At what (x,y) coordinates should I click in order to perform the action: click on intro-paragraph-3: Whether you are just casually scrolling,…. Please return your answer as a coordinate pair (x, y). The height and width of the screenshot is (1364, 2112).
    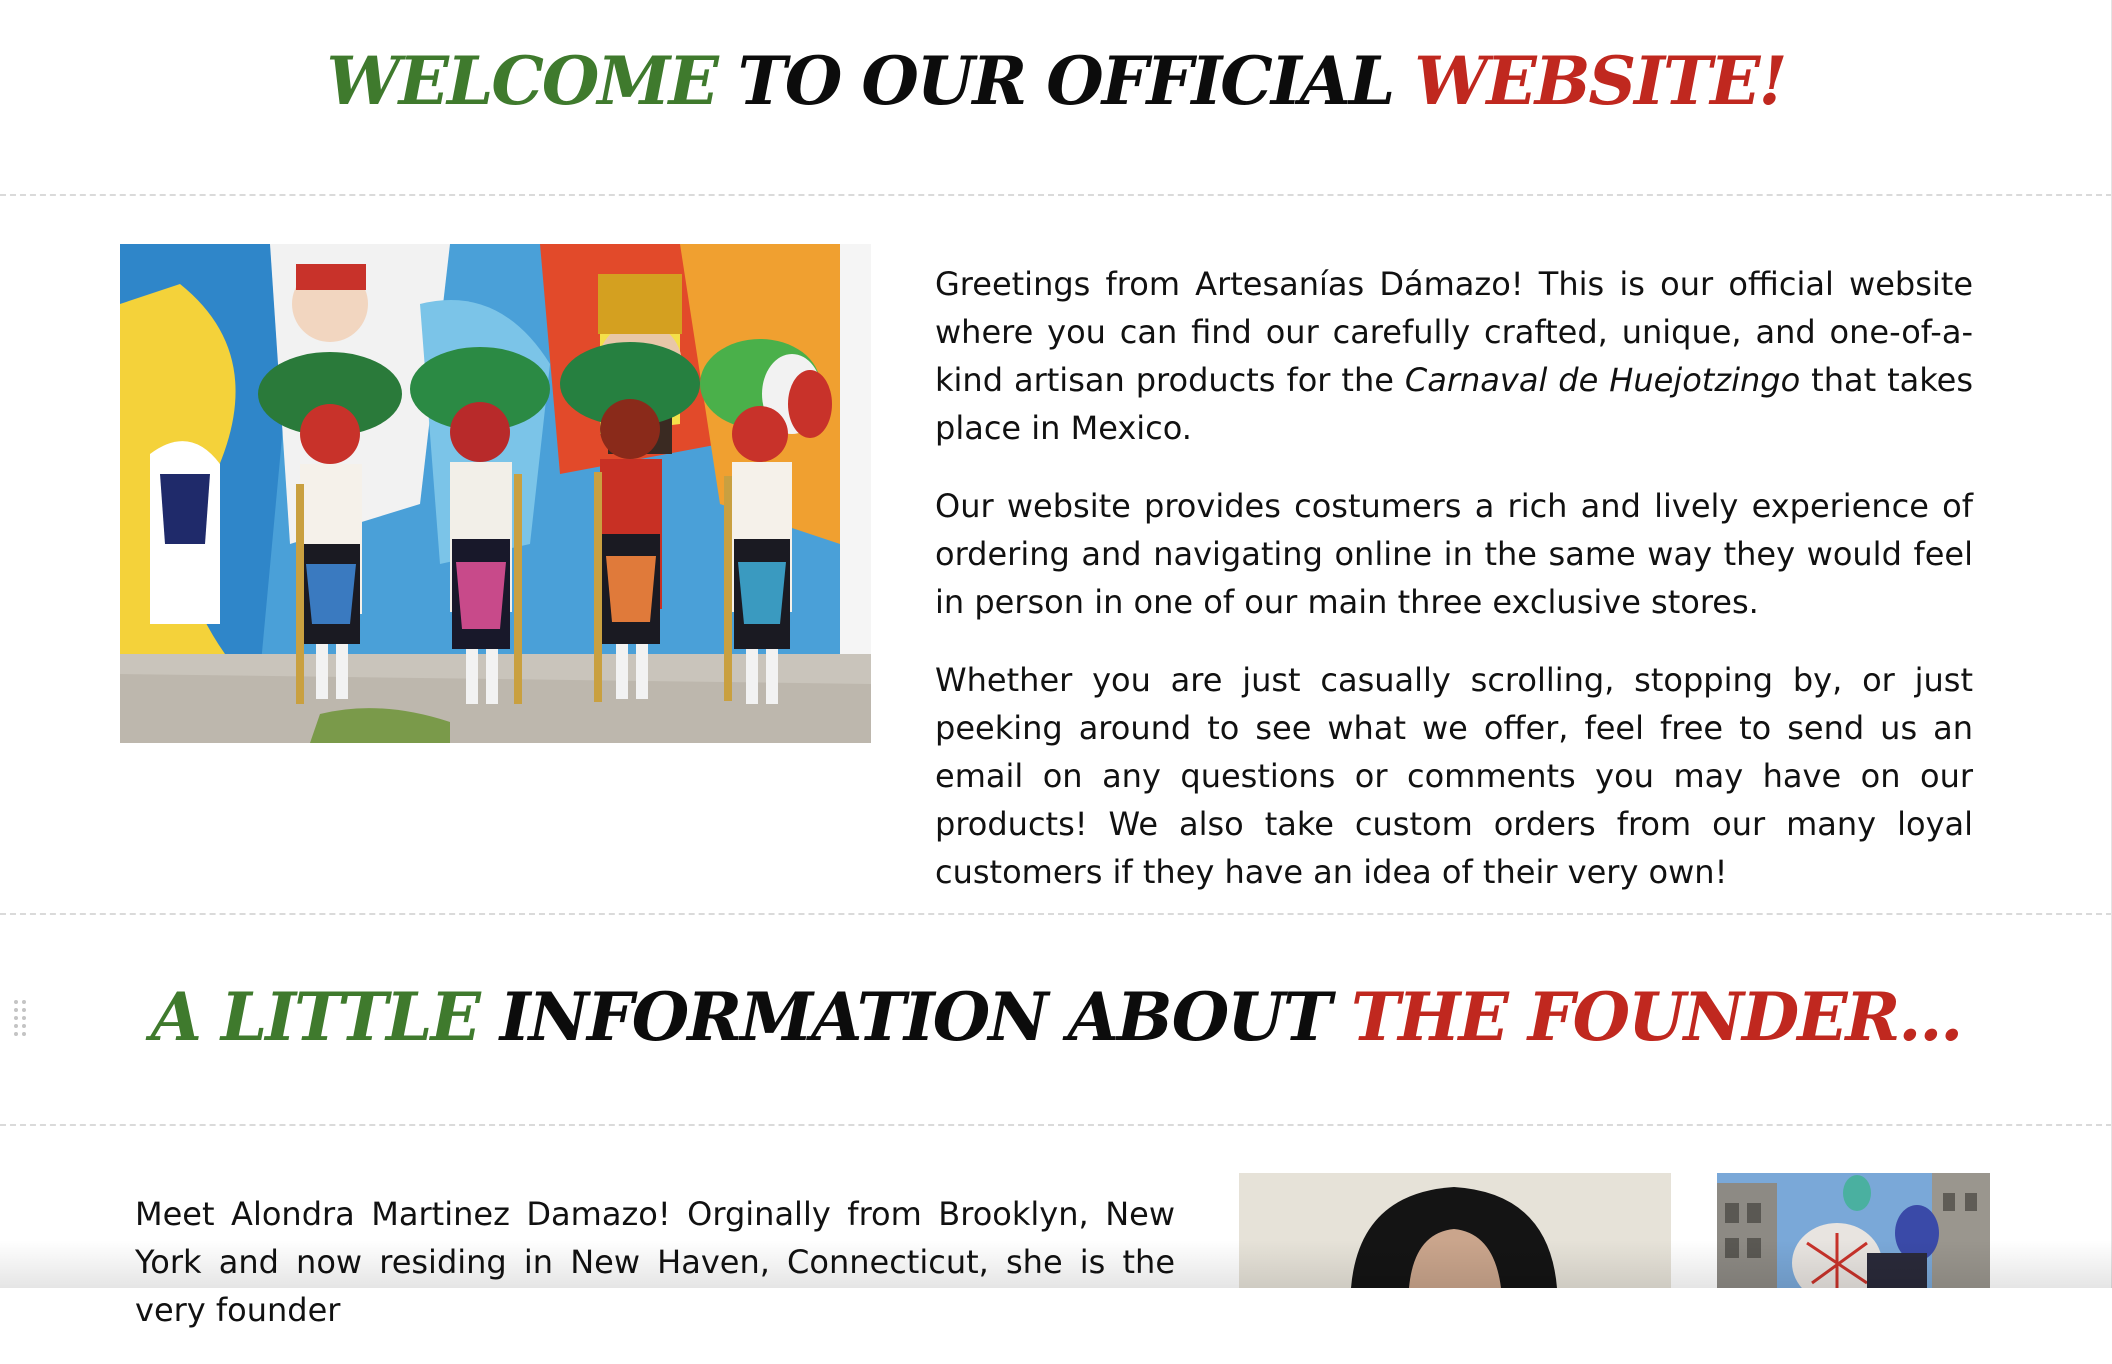
    Looking at the image, I should click on (1454, 776).